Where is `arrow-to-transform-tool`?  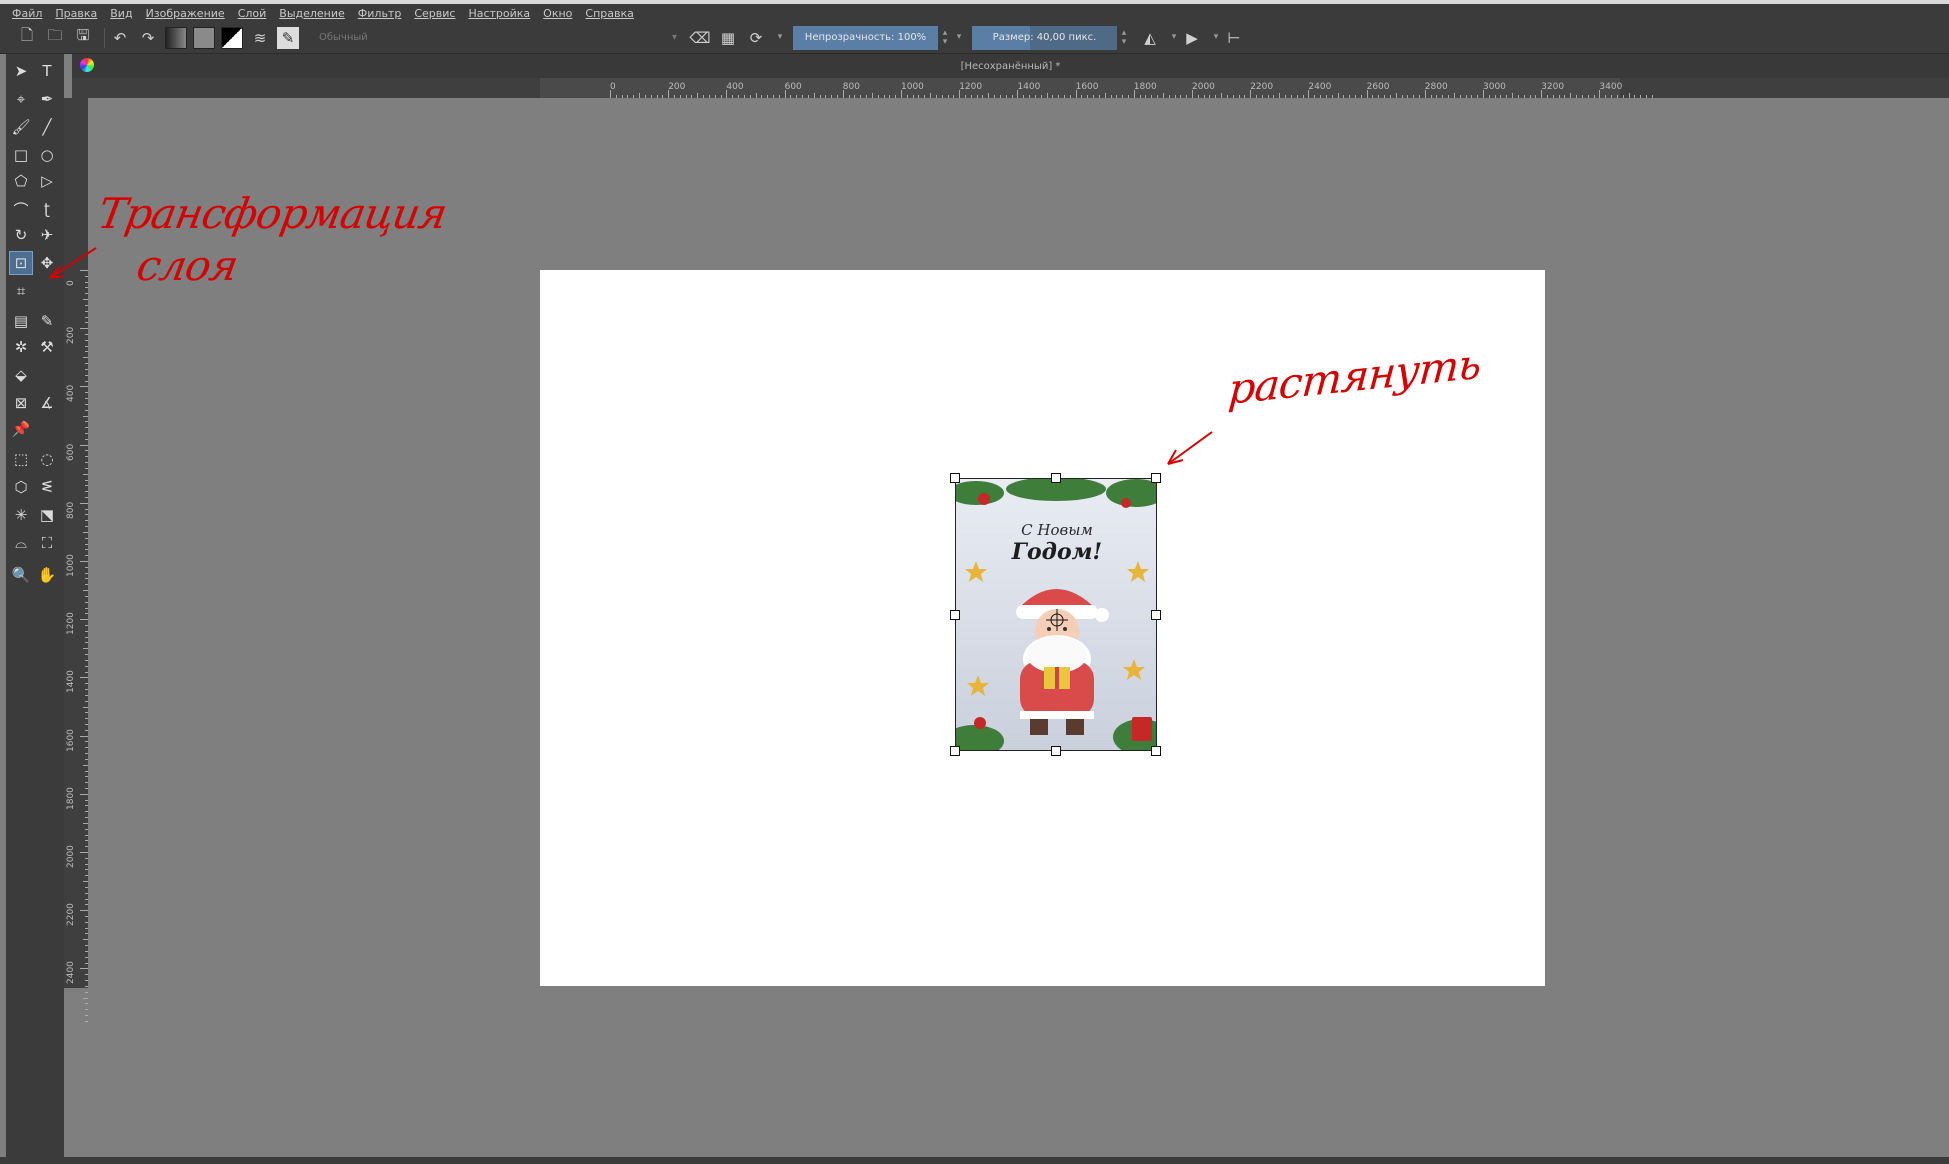 arrow-to-transform-tool is located at coordinates (73, 263).